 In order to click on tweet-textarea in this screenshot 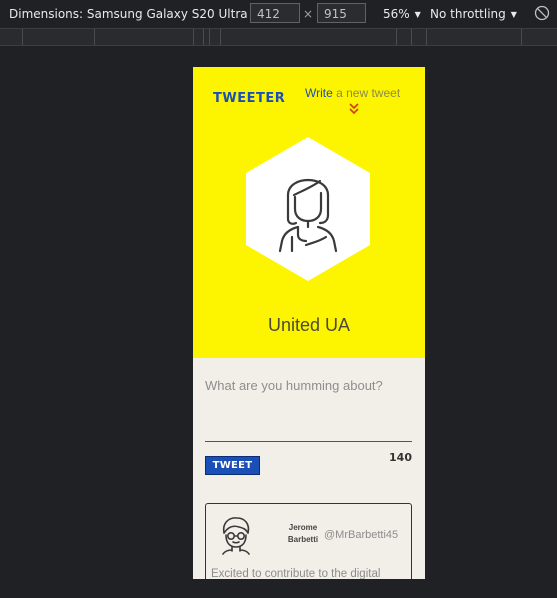, I will do `click(308, 410)`.